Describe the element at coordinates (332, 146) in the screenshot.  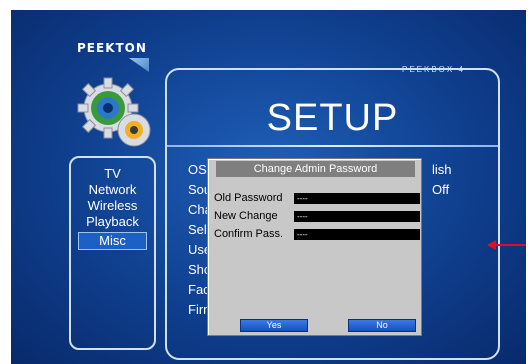
I see `title-divider` at that location.